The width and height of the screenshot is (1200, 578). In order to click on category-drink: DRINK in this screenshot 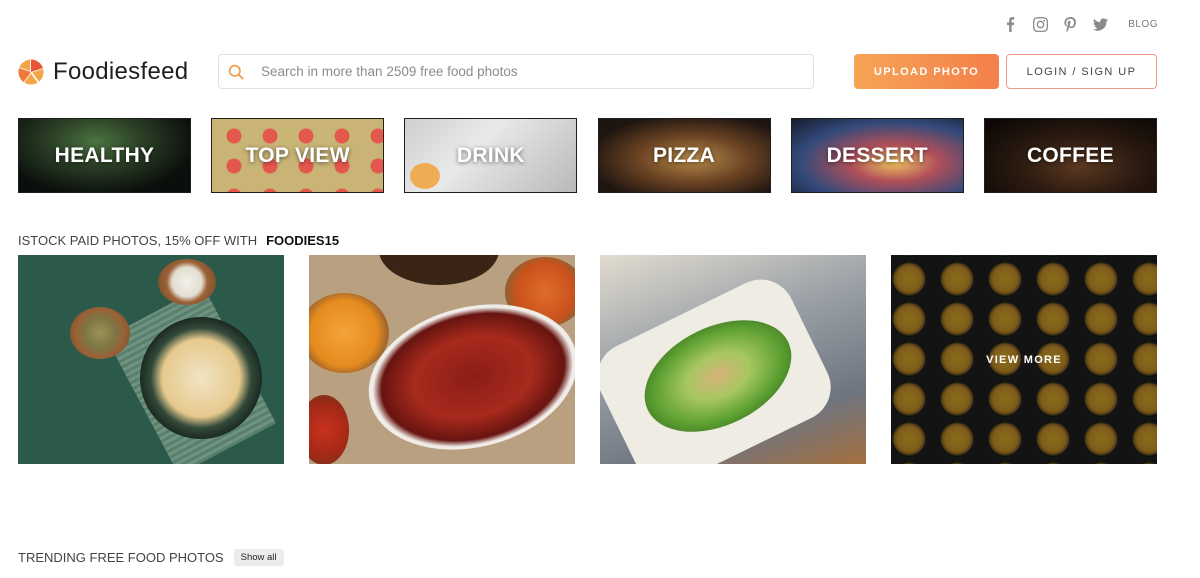, I will do `click(491, 155)`.